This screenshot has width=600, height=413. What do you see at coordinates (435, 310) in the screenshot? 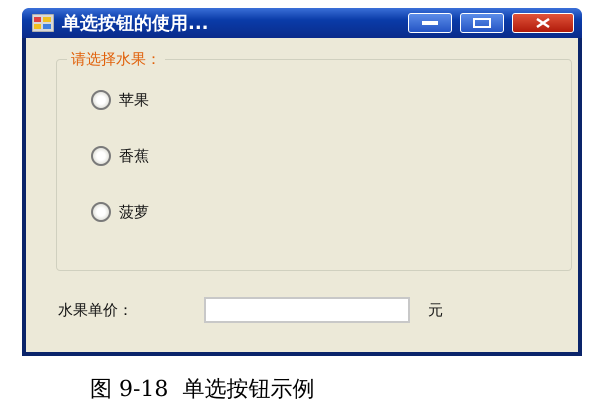
I see `unit-label: 元` at bounding box center [435, 310].